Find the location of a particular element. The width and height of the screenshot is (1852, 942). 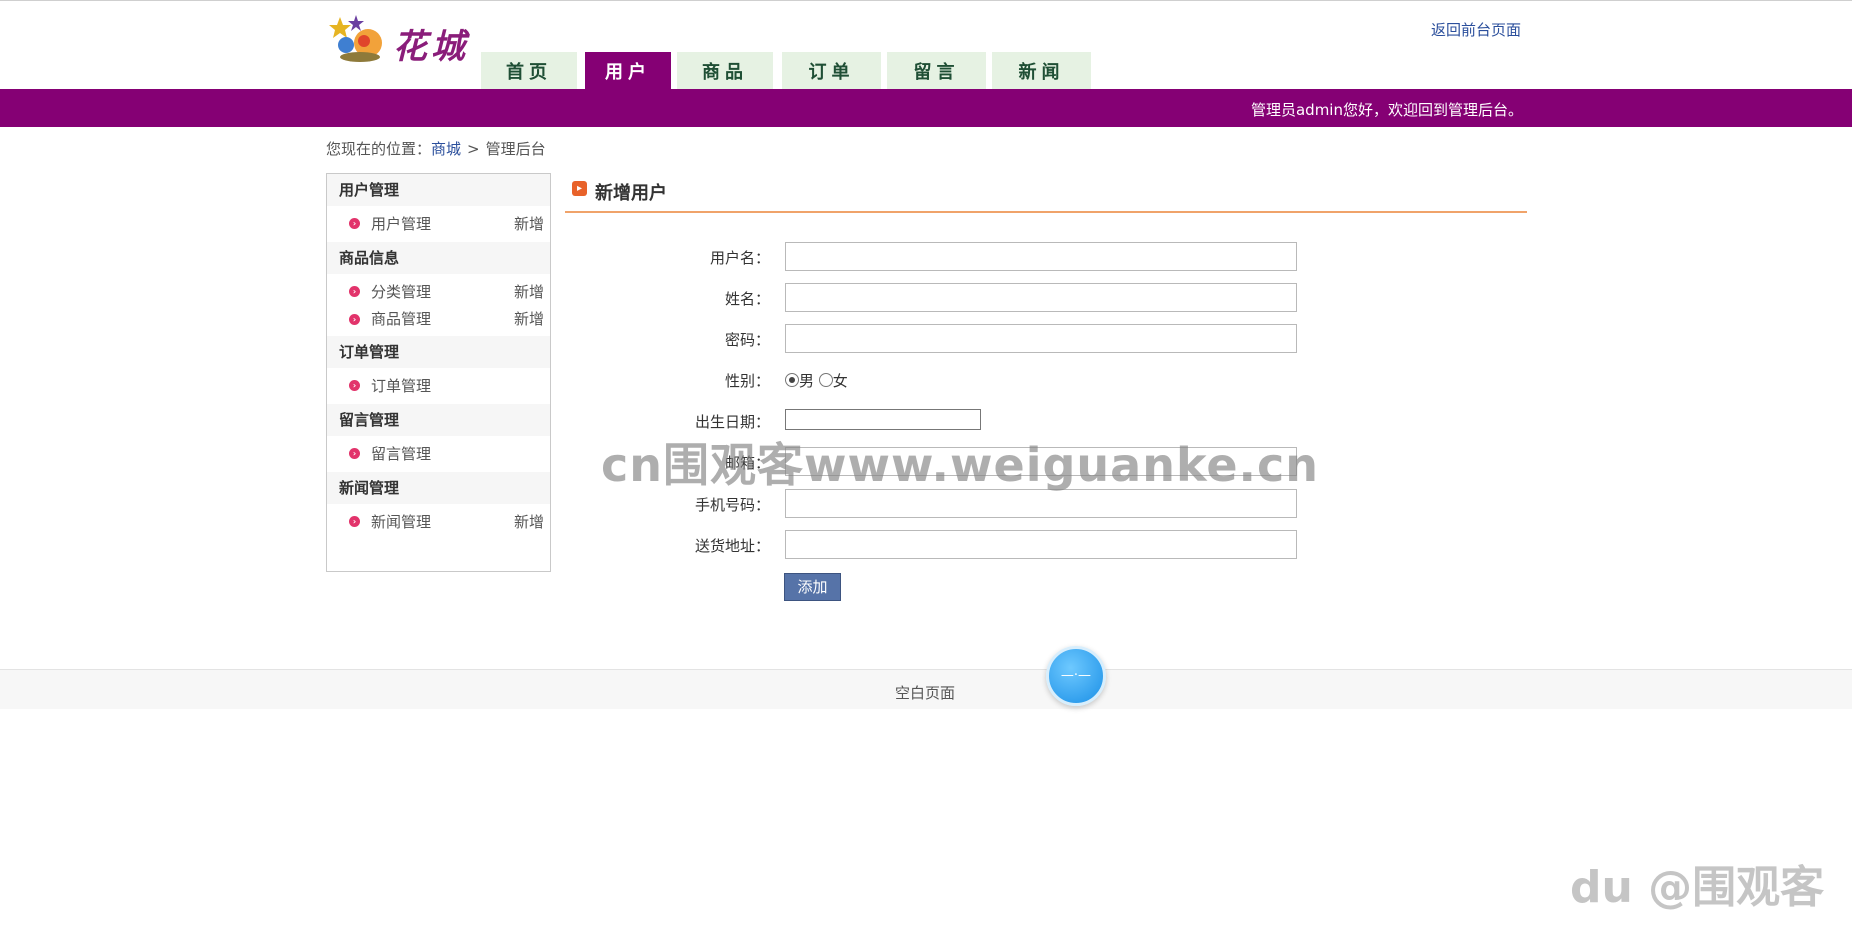

phone-label: 手机号码： is located at coordinates (732, 505).